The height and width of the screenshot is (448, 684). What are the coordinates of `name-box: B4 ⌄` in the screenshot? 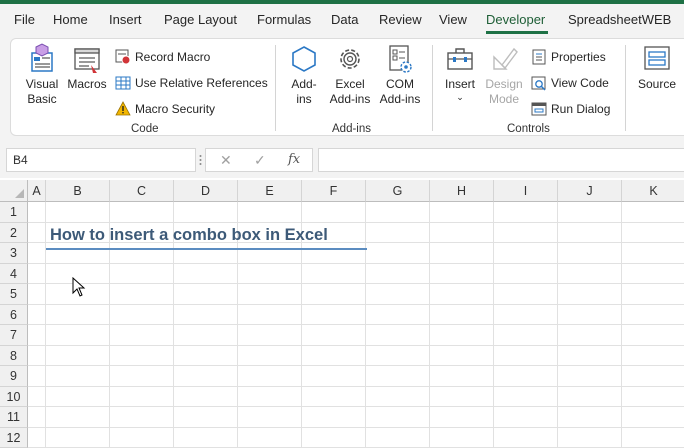 It's located at (101, 160).